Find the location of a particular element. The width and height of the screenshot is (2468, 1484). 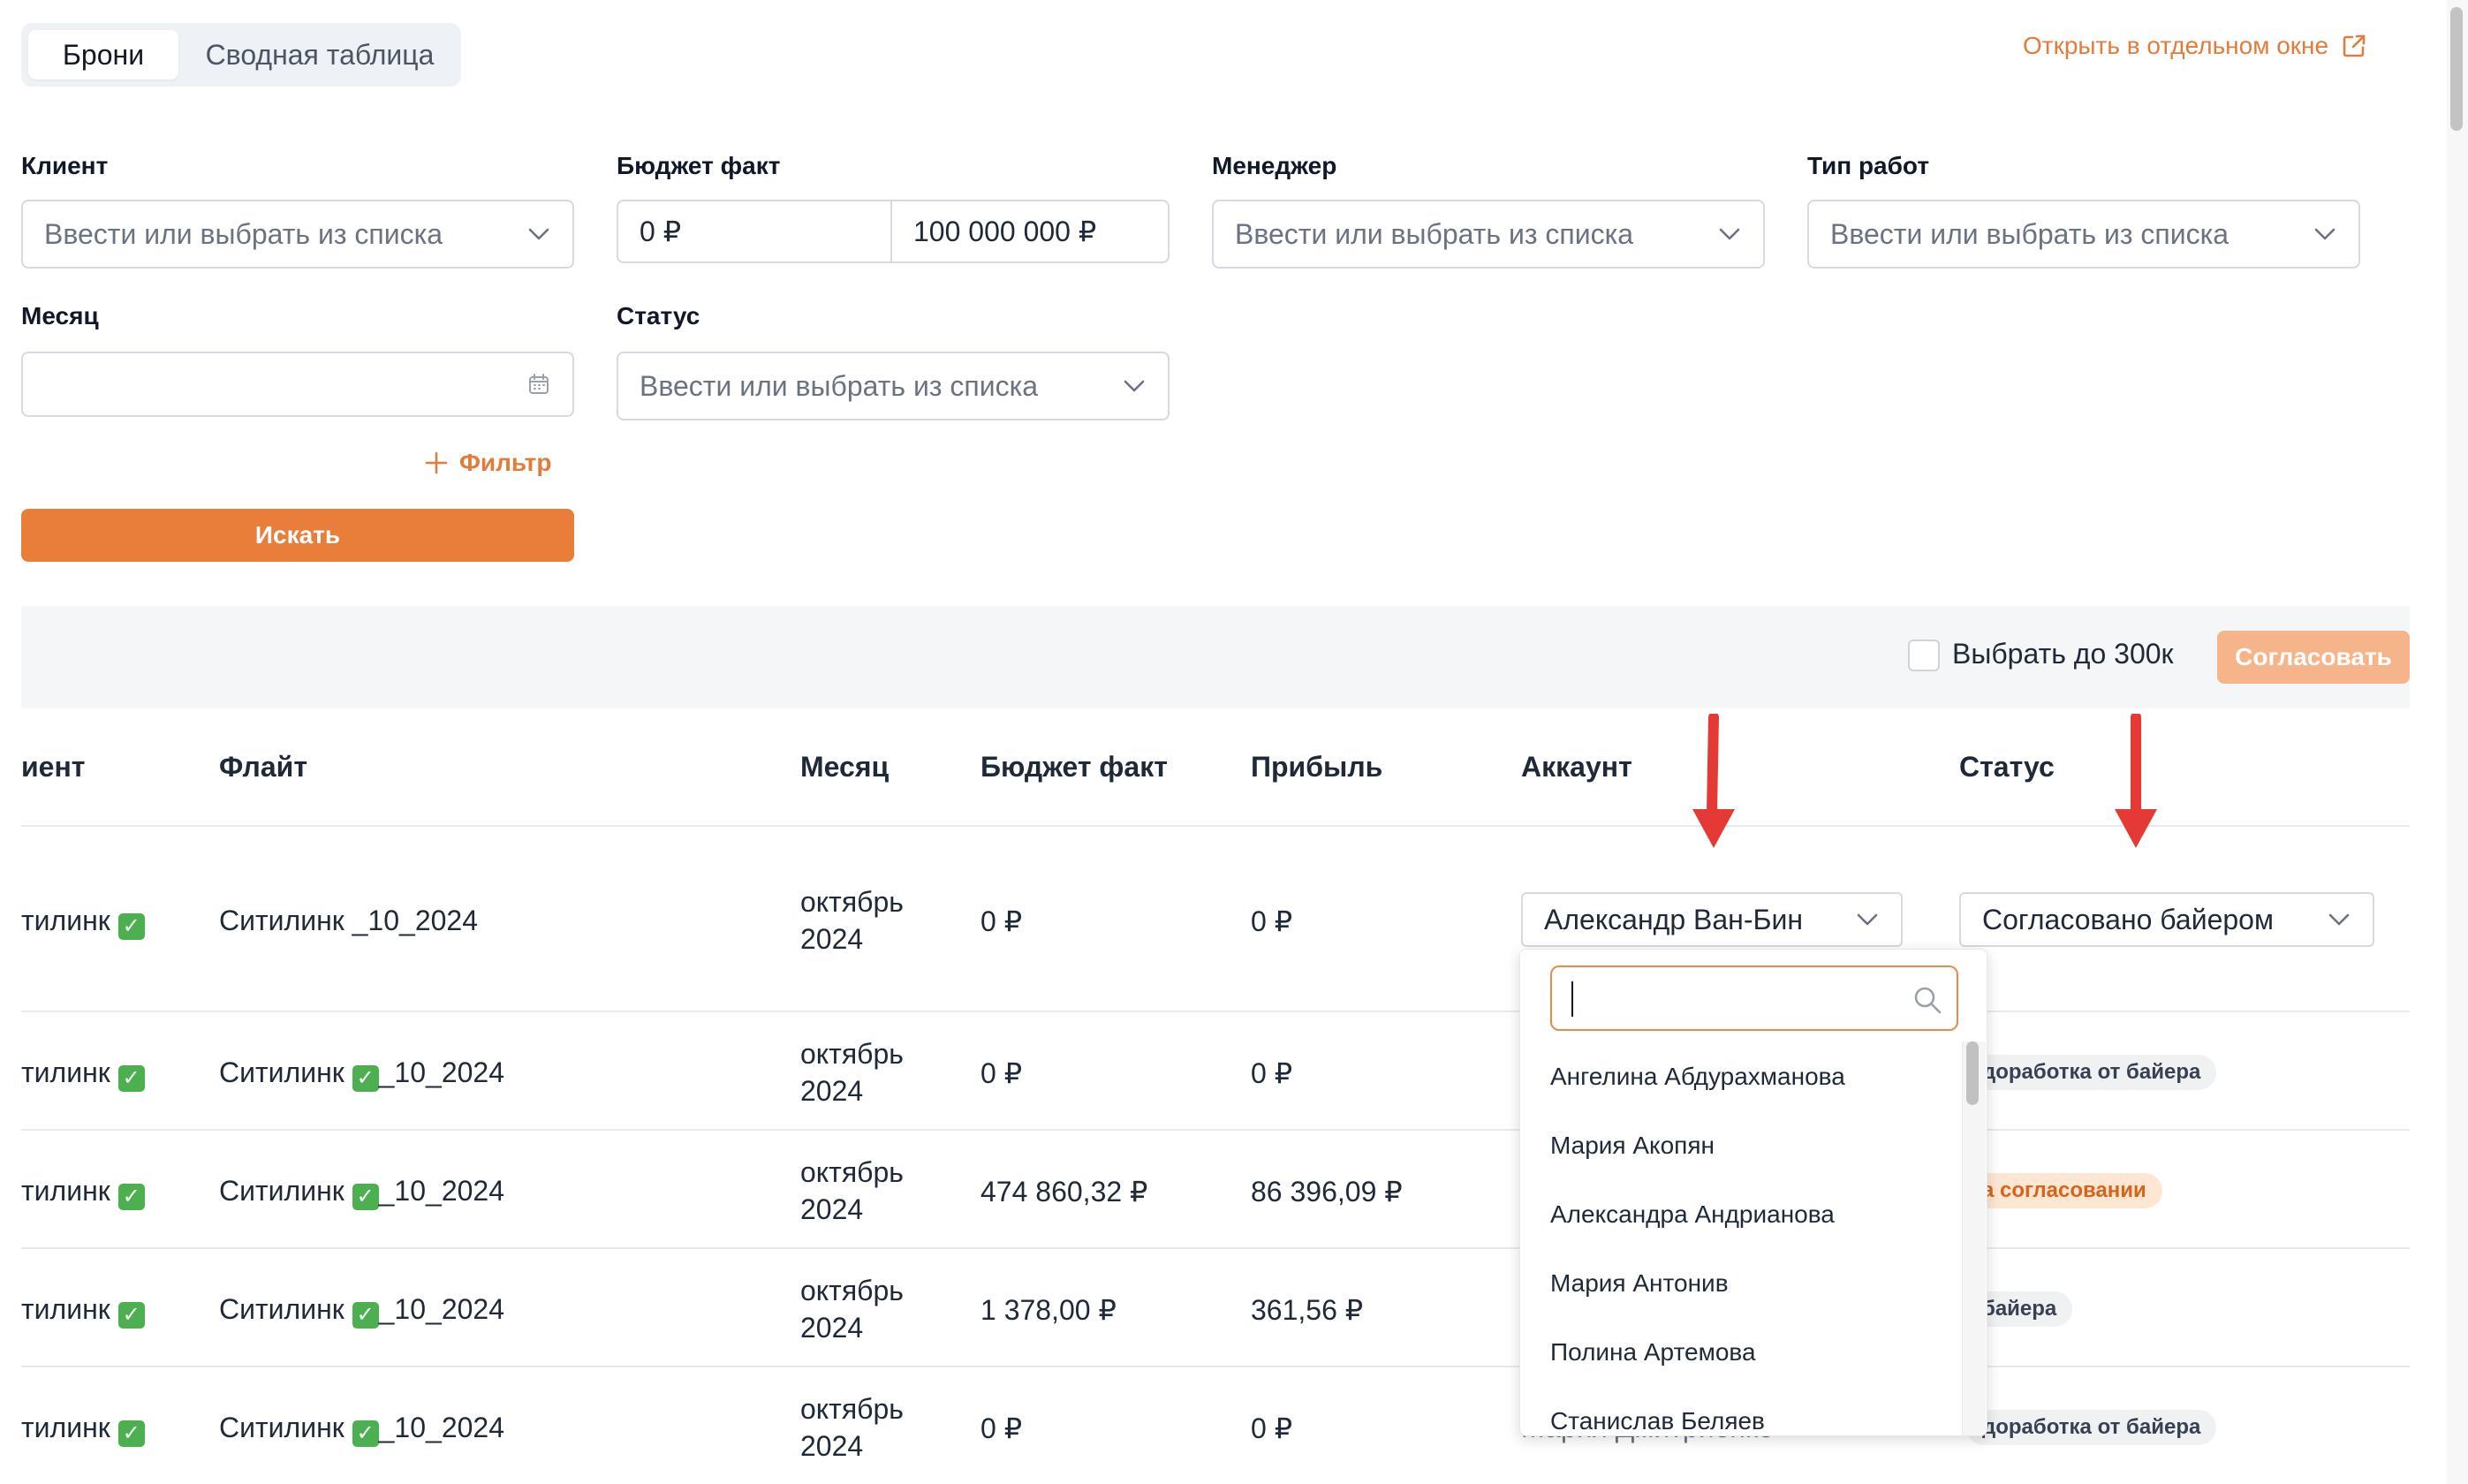

header-account: Аккаунт is located at coordinates (1576, 767).